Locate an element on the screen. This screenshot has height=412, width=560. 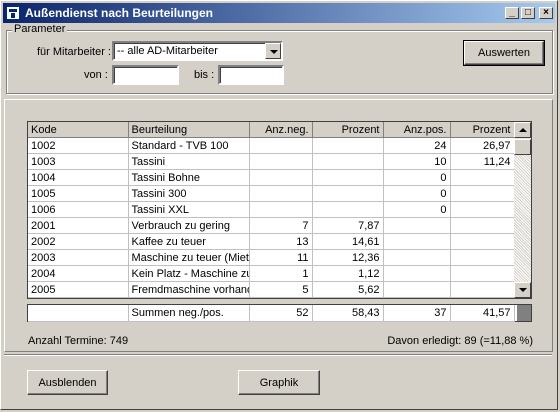
cell-anz-neg: 13 is located at coordinates (281, 241).